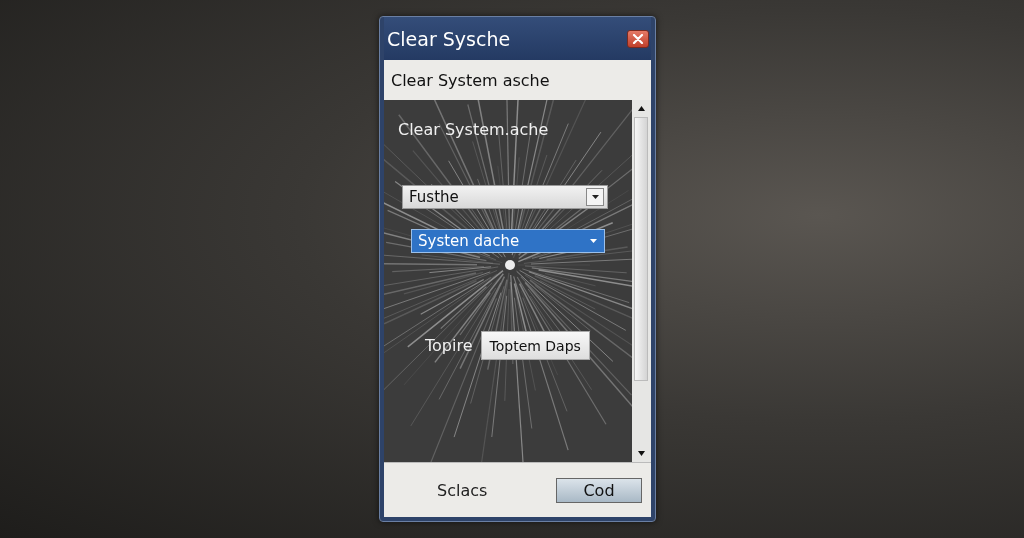 This screenshot has height=538, width=1024. Describe the element at coordinates (599, 490) in the screenshot. I see `footer-button: Cod` at that location.